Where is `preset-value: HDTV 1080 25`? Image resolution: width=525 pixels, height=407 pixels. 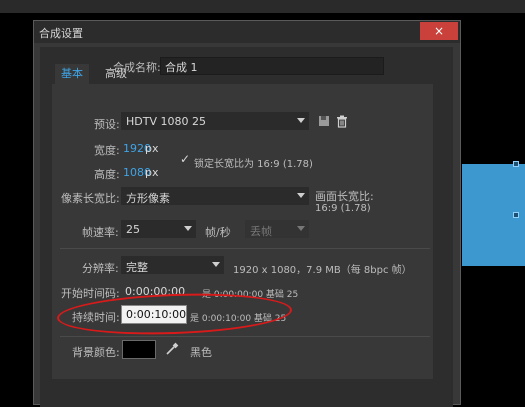
preset-value: HDTV 1080 25 is located at coordinates (166, 121).